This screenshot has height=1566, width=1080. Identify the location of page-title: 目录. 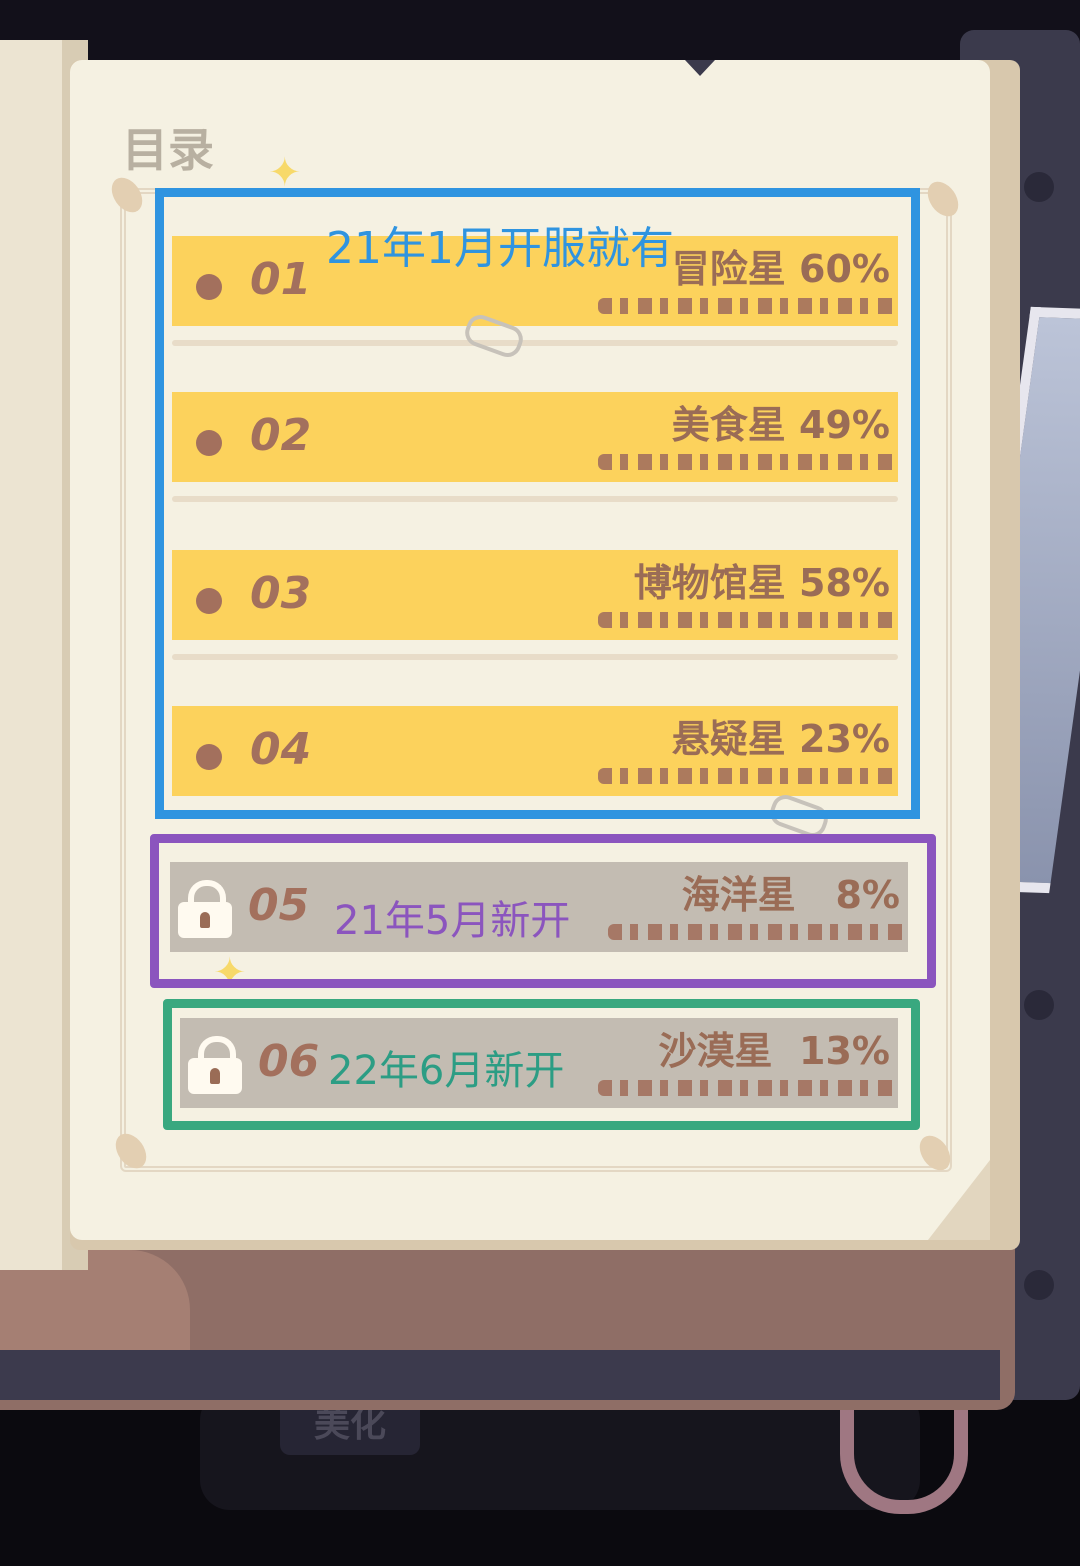
(168, 150).